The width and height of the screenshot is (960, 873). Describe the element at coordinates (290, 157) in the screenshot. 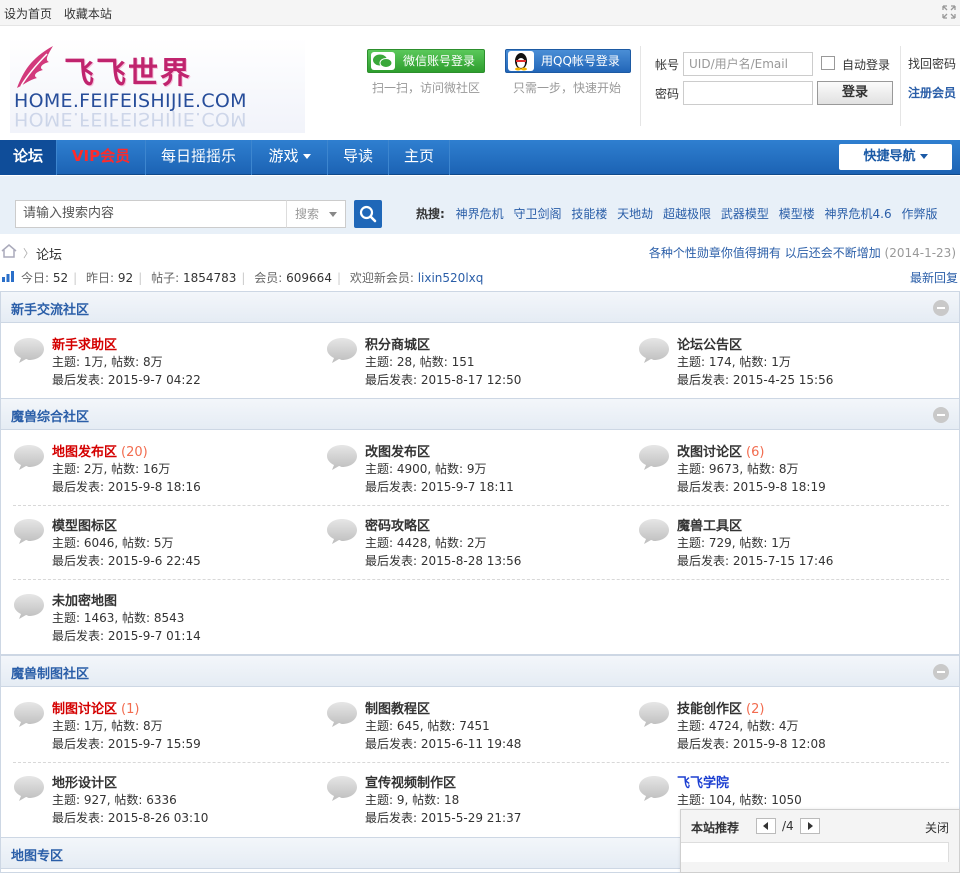

I see `nav-games: 游戏` at that location.